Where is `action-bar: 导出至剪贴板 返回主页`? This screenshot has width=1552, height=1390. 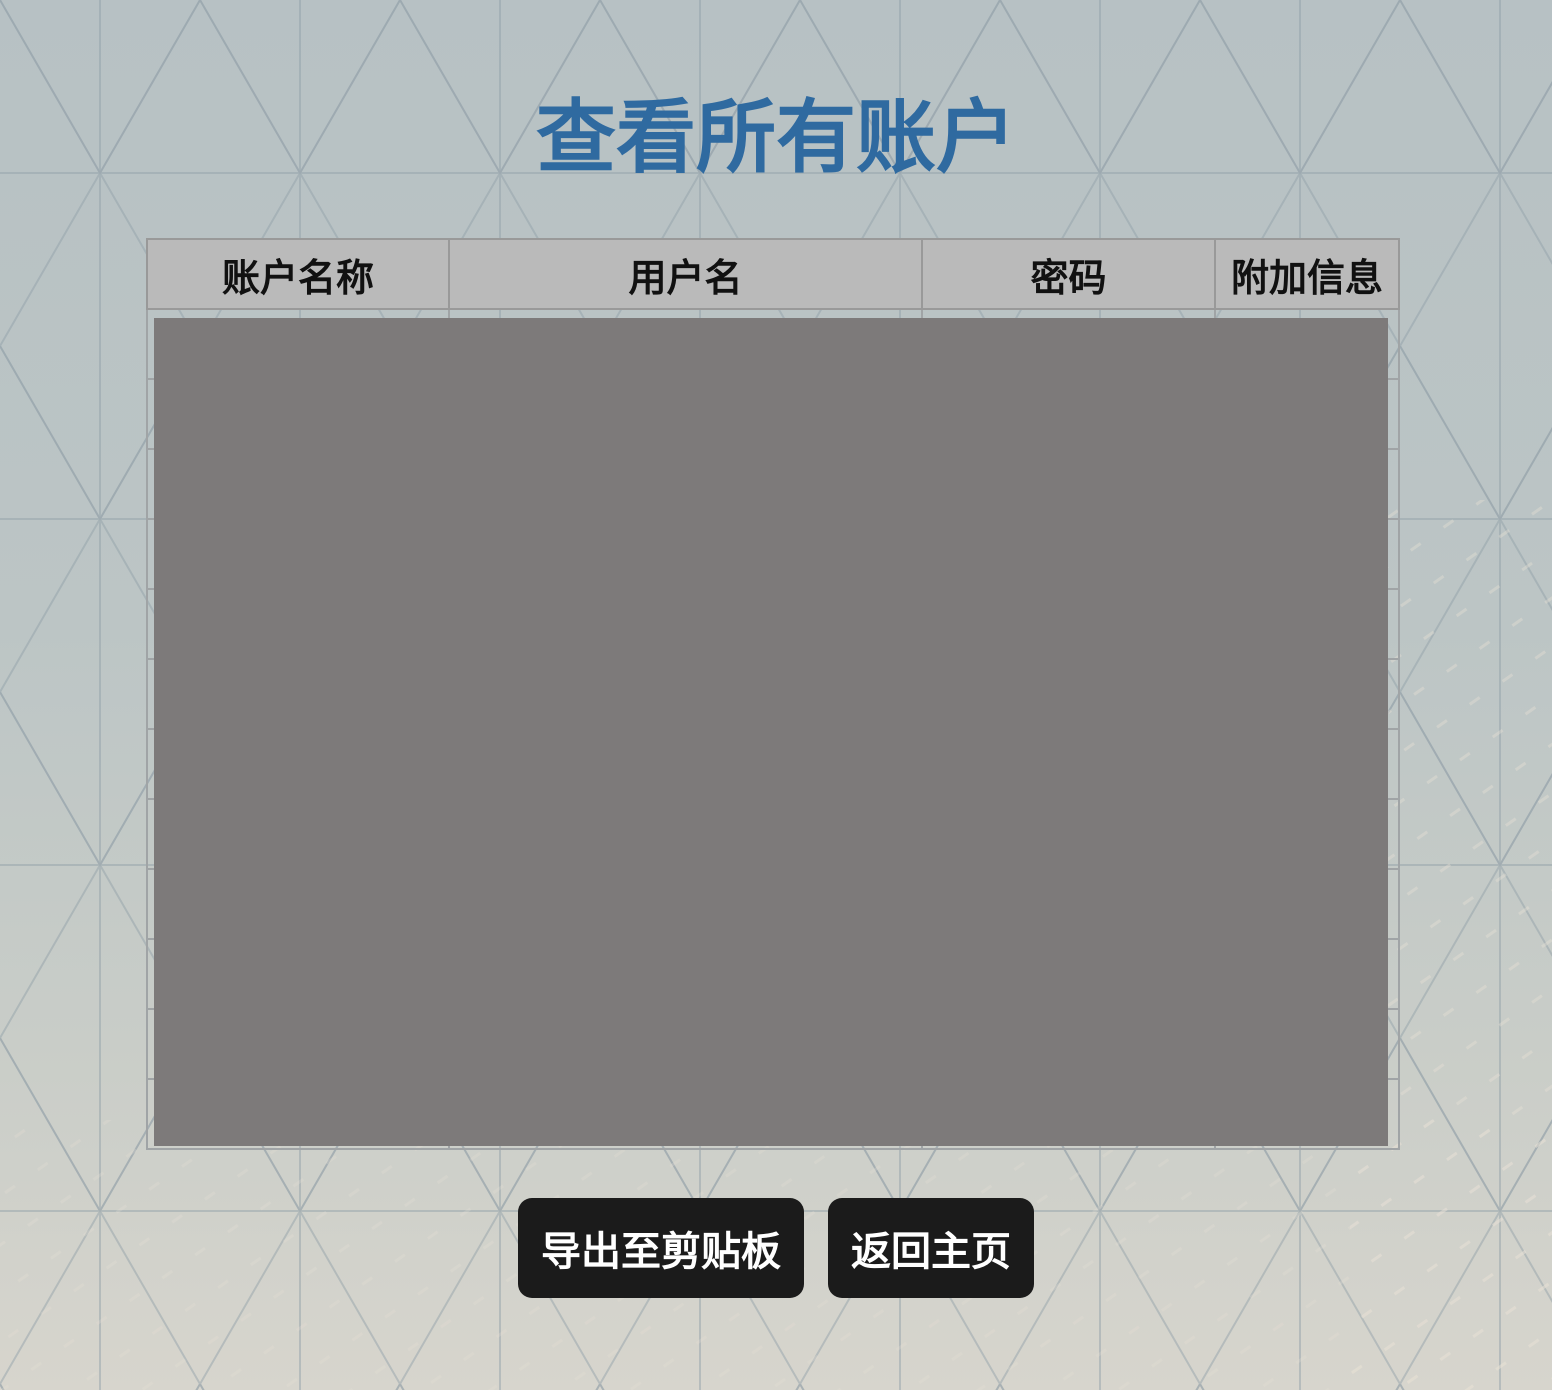 action-bar: 导出至剪贴板 返回主页 is located at coordinates (776, 1248).